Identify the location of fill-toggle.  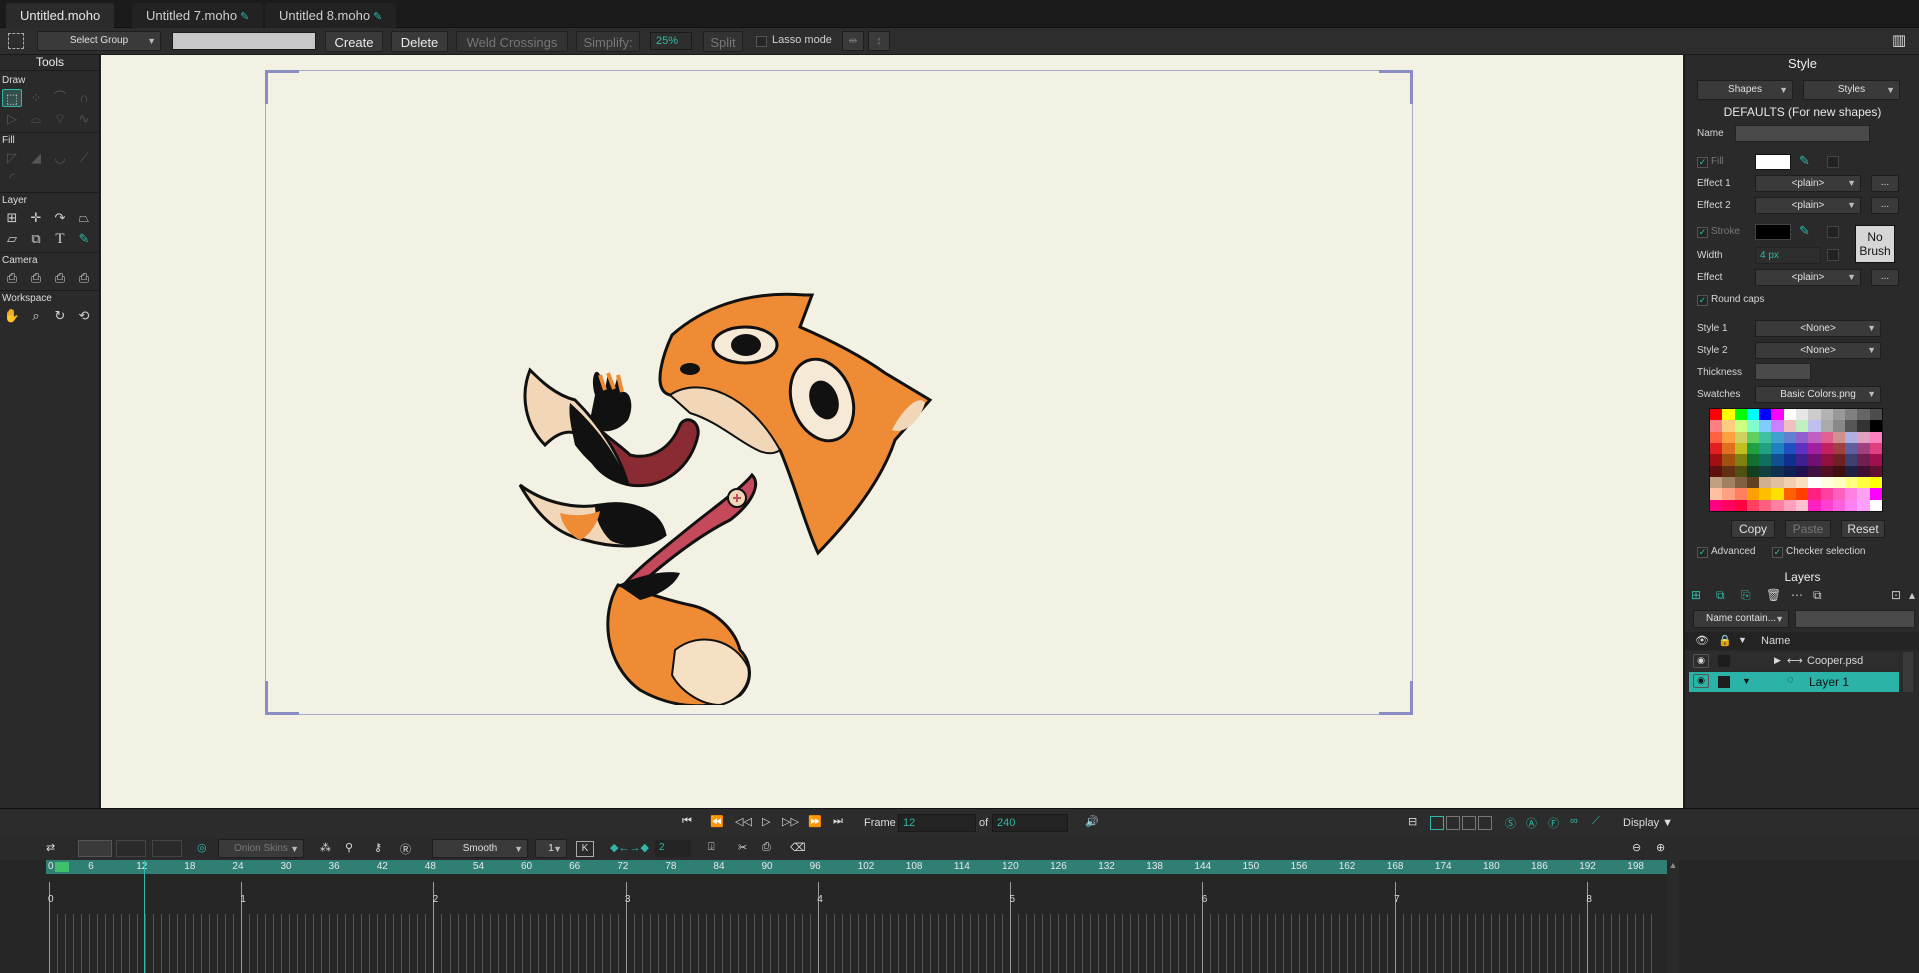
(1833, 162).